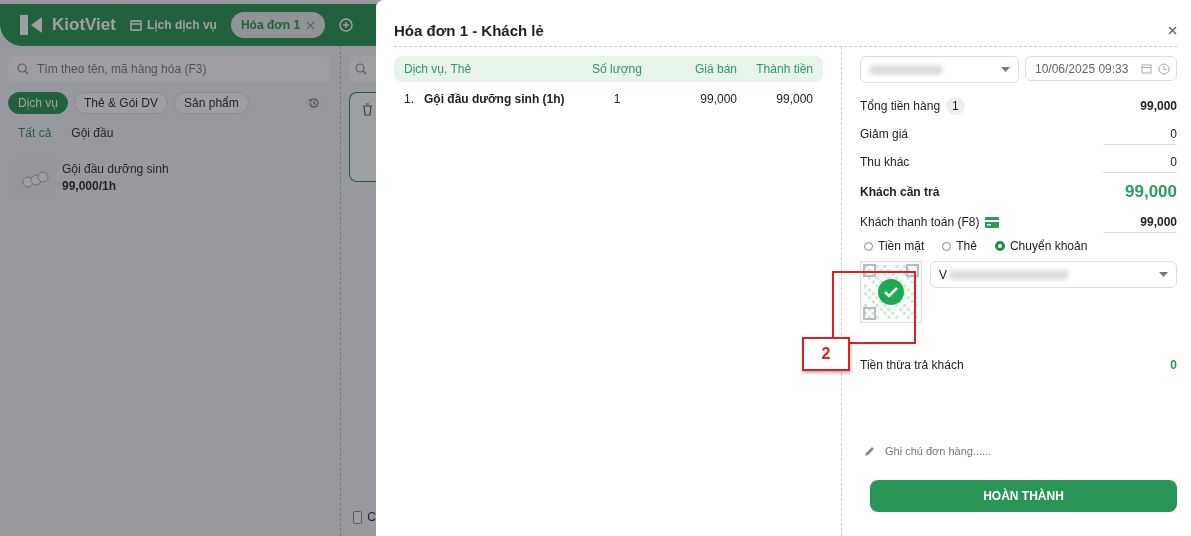 Image resolution: width=1191 pixels, height=536 pixels. What do you see at coordinates (826, 354) in the screenshot?
I see `step-label: 2` at bounding box center [826, 354].